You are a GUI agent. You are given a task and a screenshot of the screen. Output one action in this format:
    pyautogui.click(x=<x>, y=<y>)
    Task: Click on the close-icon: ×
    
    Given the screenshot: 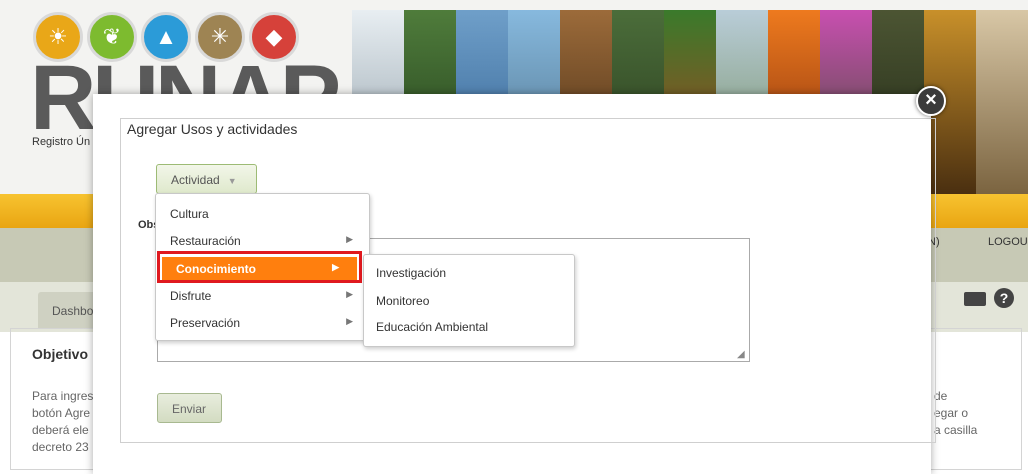 What is the action you would take?
    pyautogui.click(x=931, y=101)
    